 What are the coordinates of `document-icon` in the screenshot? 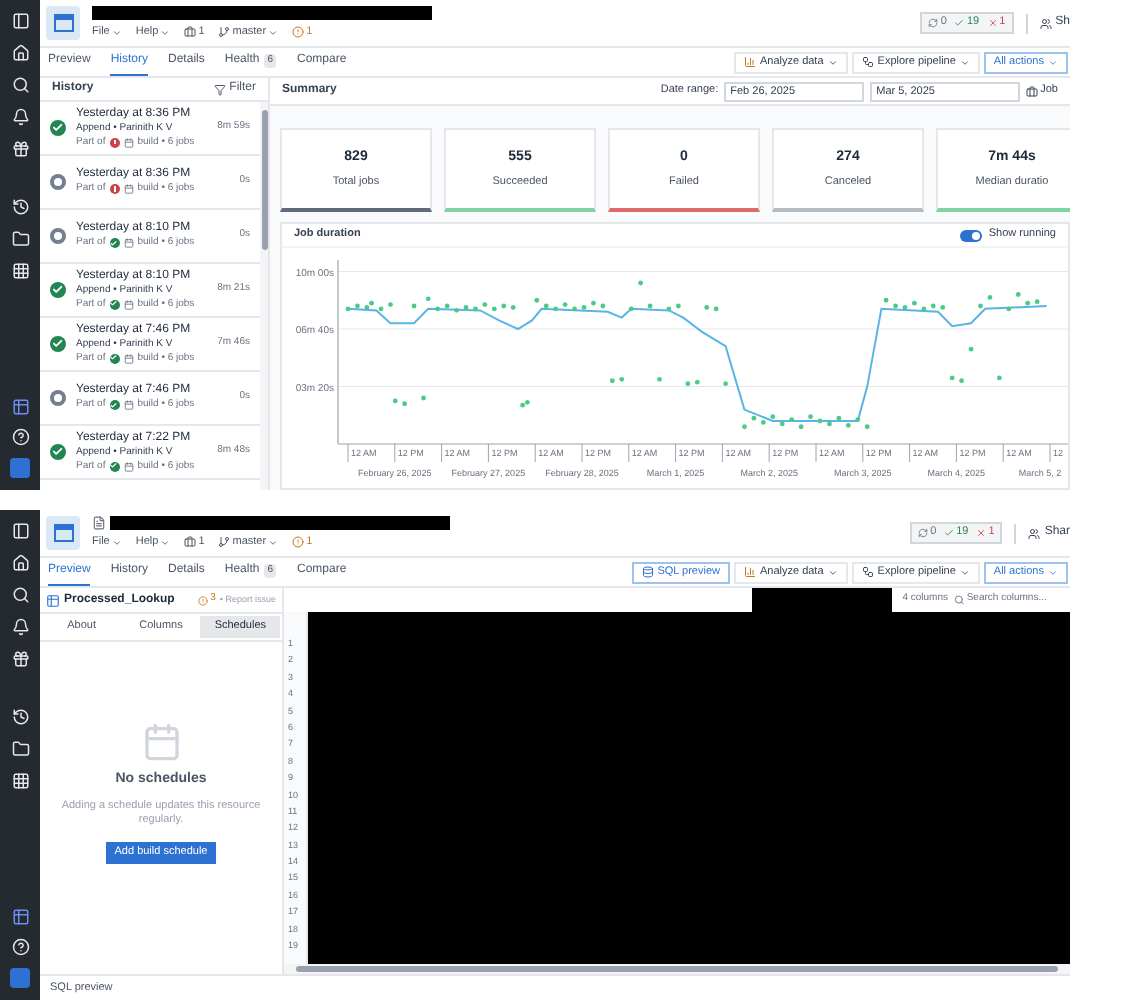 It's located at (99, 522).